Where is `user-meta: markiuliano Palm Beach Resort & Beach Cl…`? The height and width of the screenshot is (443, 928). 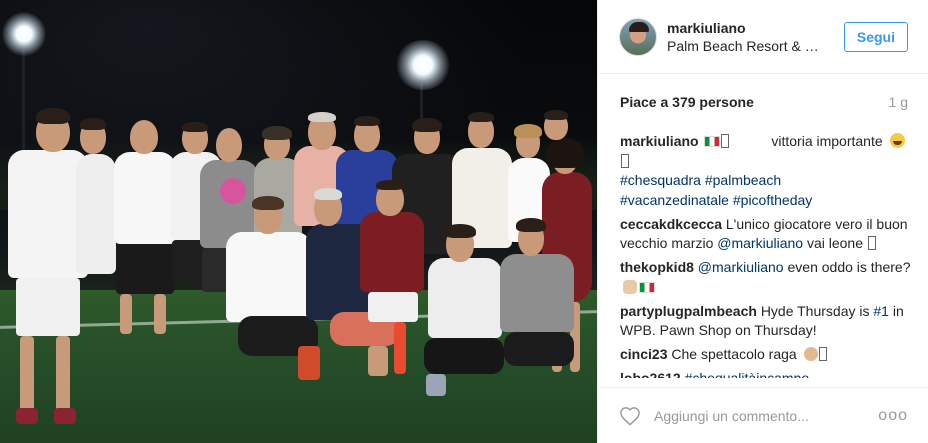 user-meta: markiuliano Palm Beach Resort & Beach Cl… is located at coordinates (755, 37).